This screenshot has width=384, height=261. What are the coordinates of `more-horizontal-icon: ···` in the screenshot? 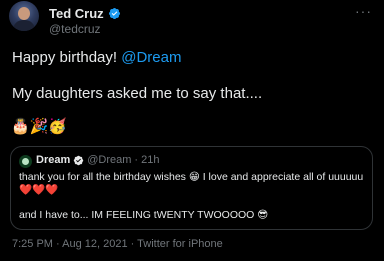 It's located at (363, 11).